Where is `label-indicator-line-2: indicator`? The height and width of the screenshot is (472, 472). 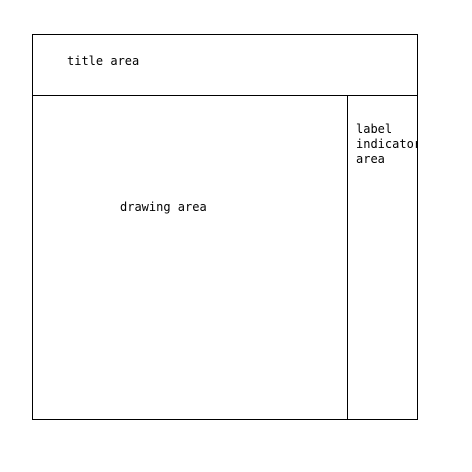
label-indicator-line-2: indicator is located at coordinates (386, 144).